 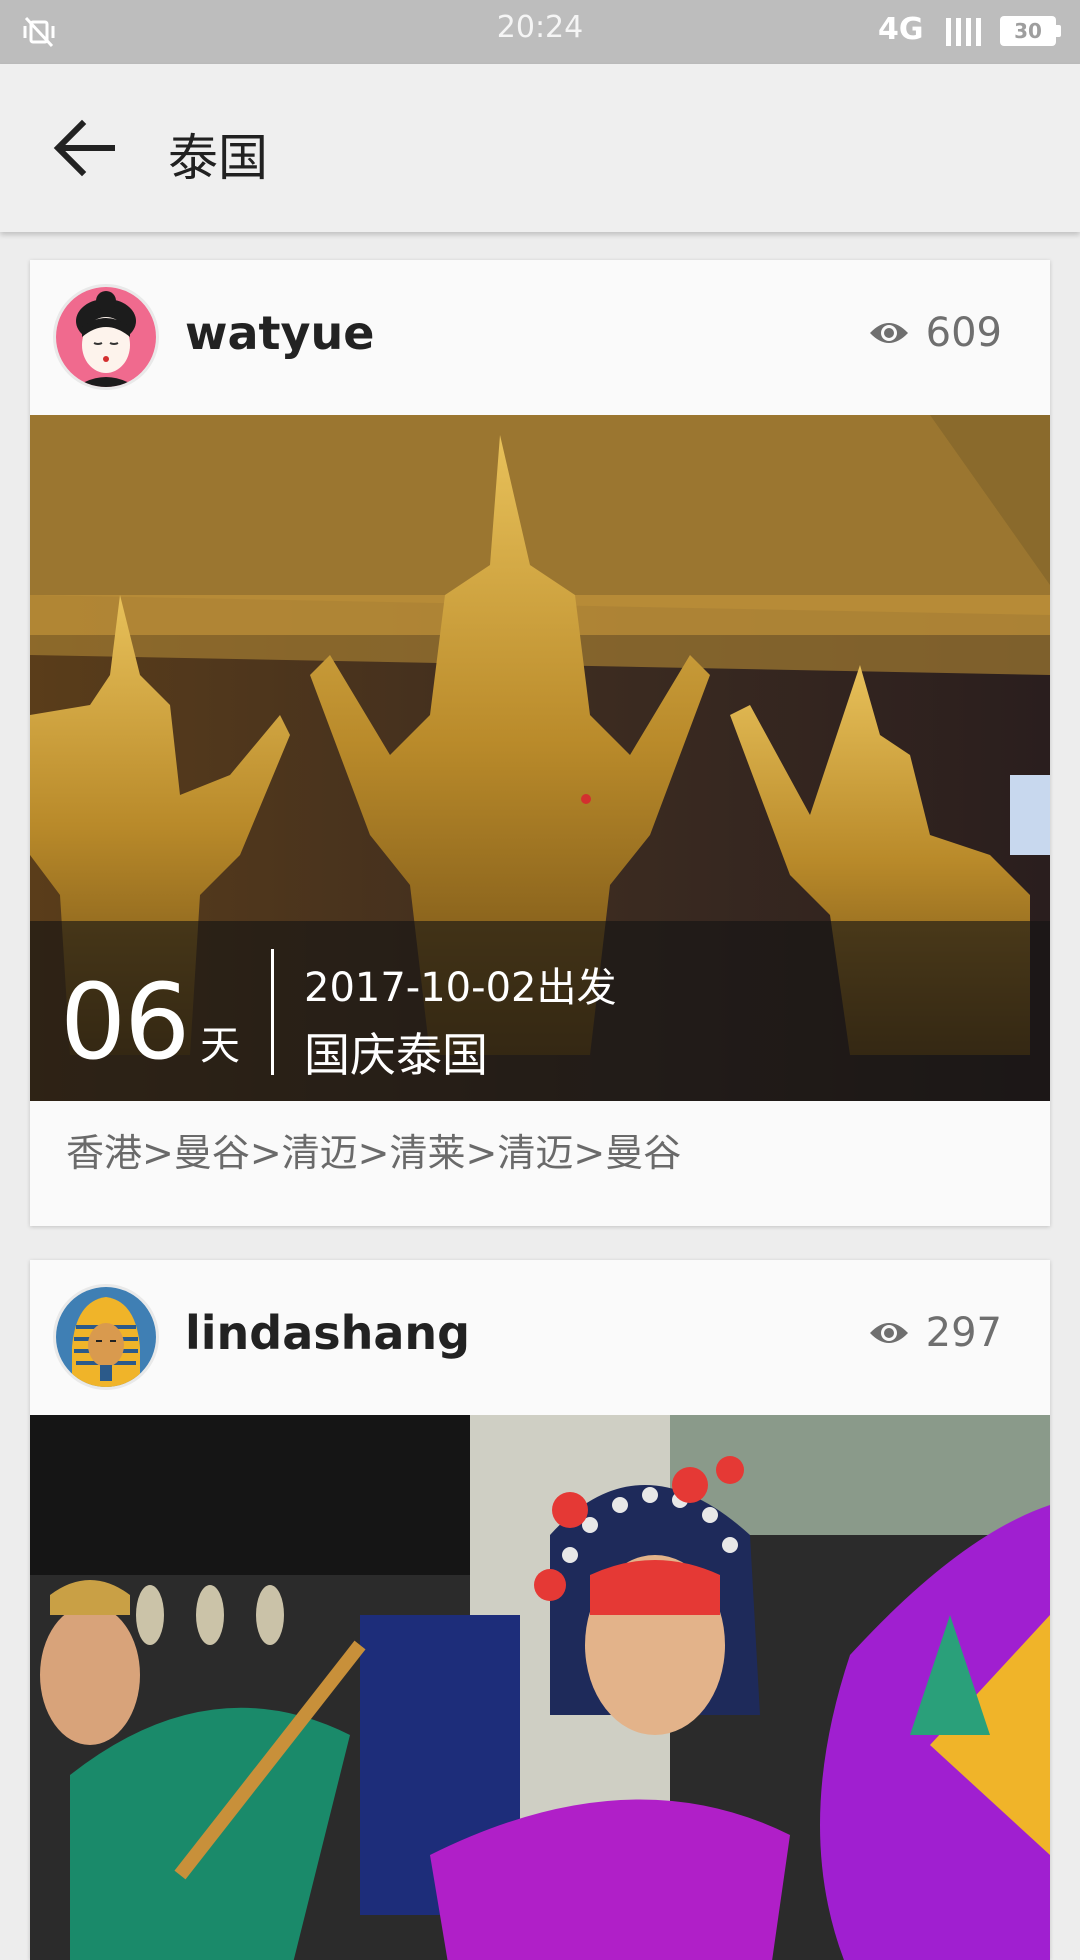 What do you see at coordinates (460, 988) in the screenshot?
I see `departure-date: 2017-10-02出发` at bounding box center [460, 988].